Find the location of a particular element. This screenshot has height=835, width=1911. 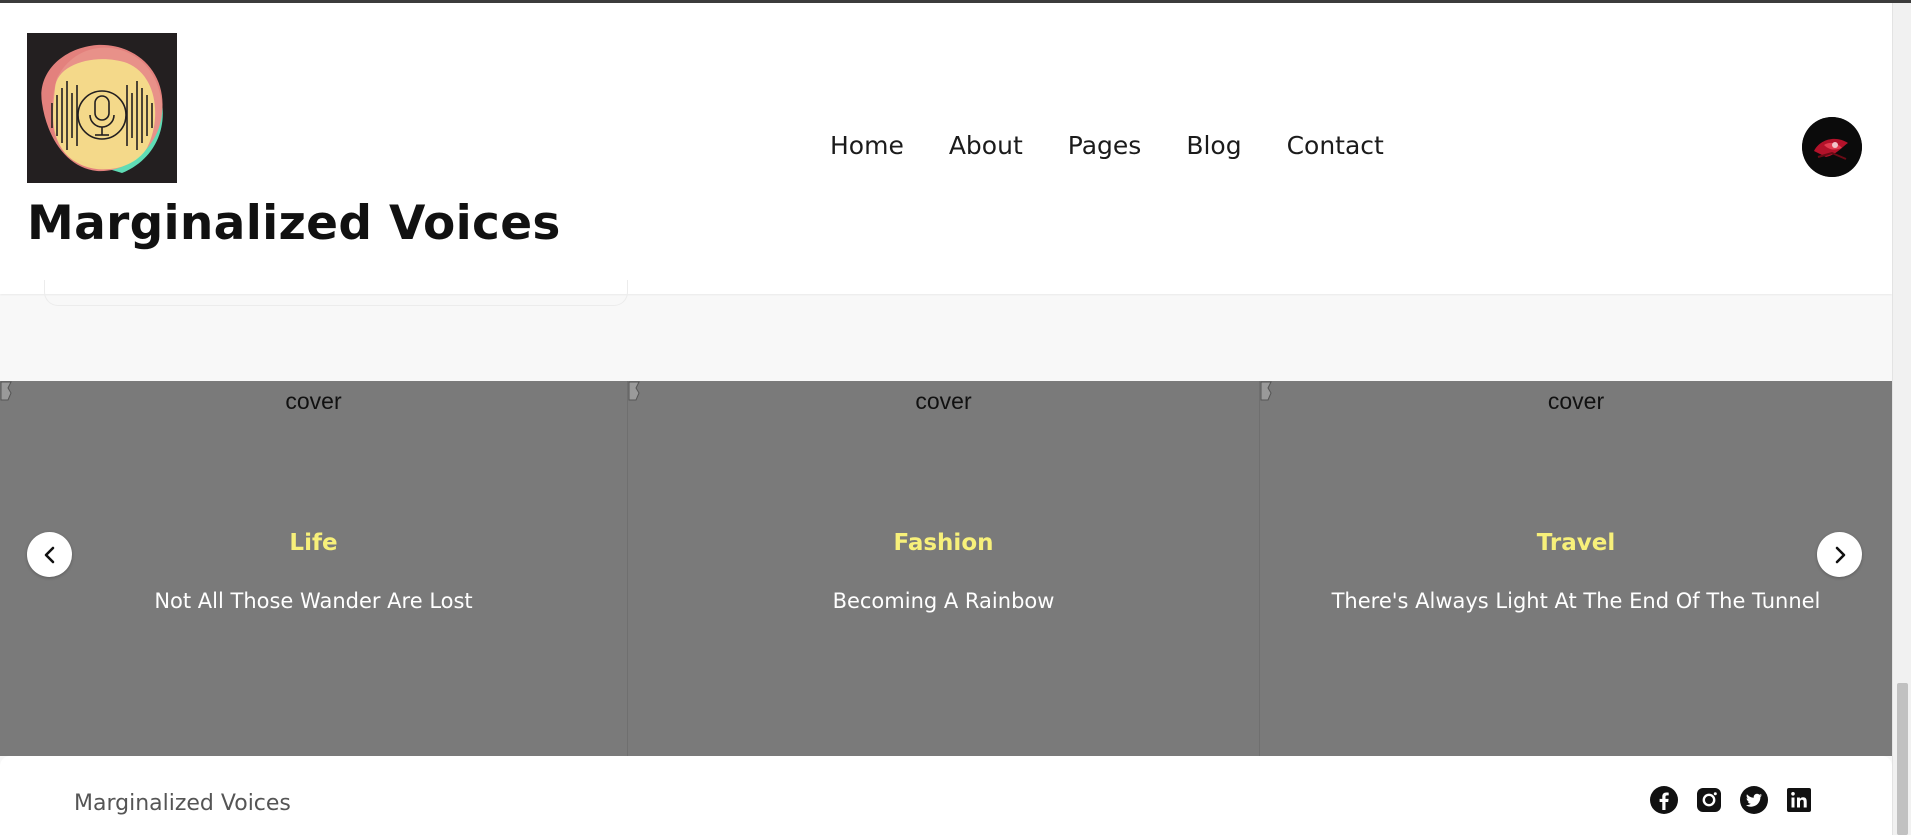

user-avatar is located at coordinates (1832, 147).